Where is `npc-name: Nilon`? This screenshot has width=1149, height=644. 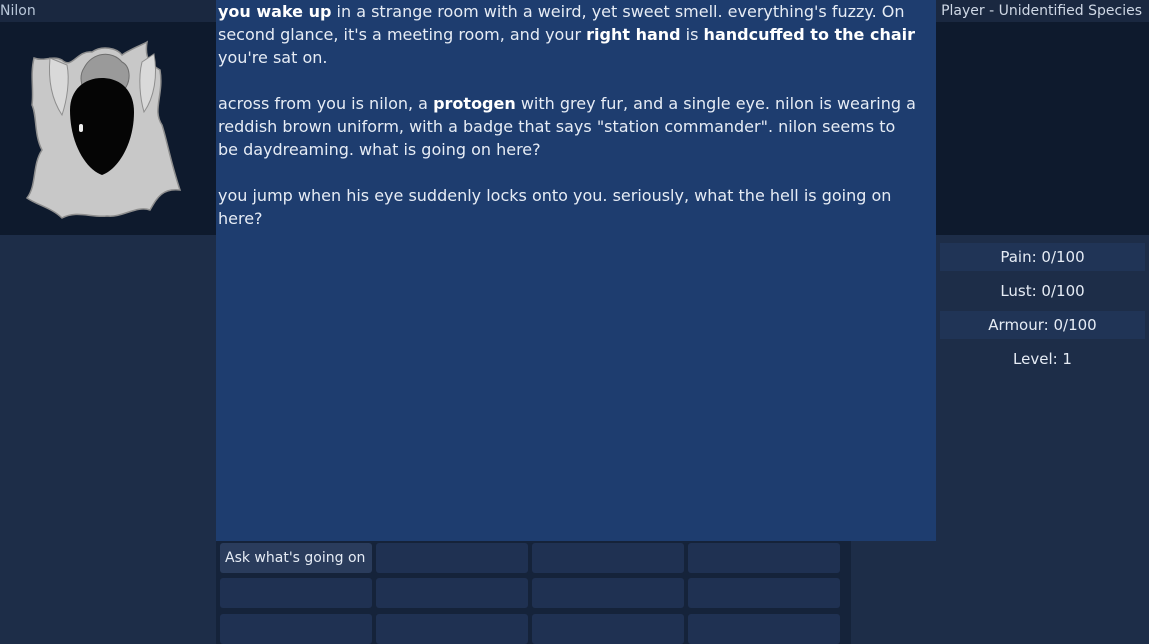 npc-name: Nilon is located at coordinates (18, 11).